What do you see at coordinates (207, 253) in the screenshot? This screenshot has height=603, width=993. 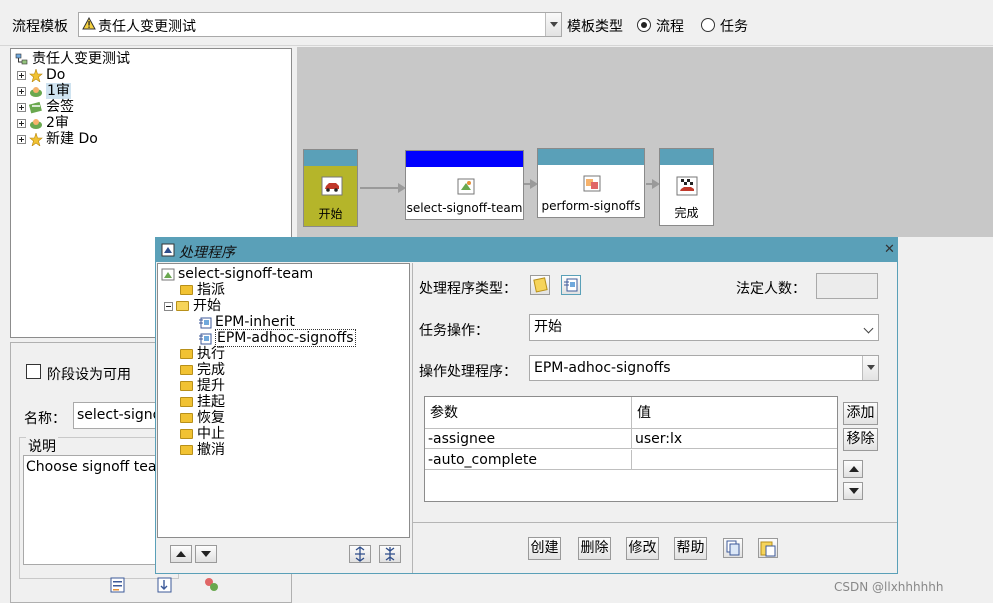 I see `dialog-title: 处理程序` at bounding box center [207, 253].